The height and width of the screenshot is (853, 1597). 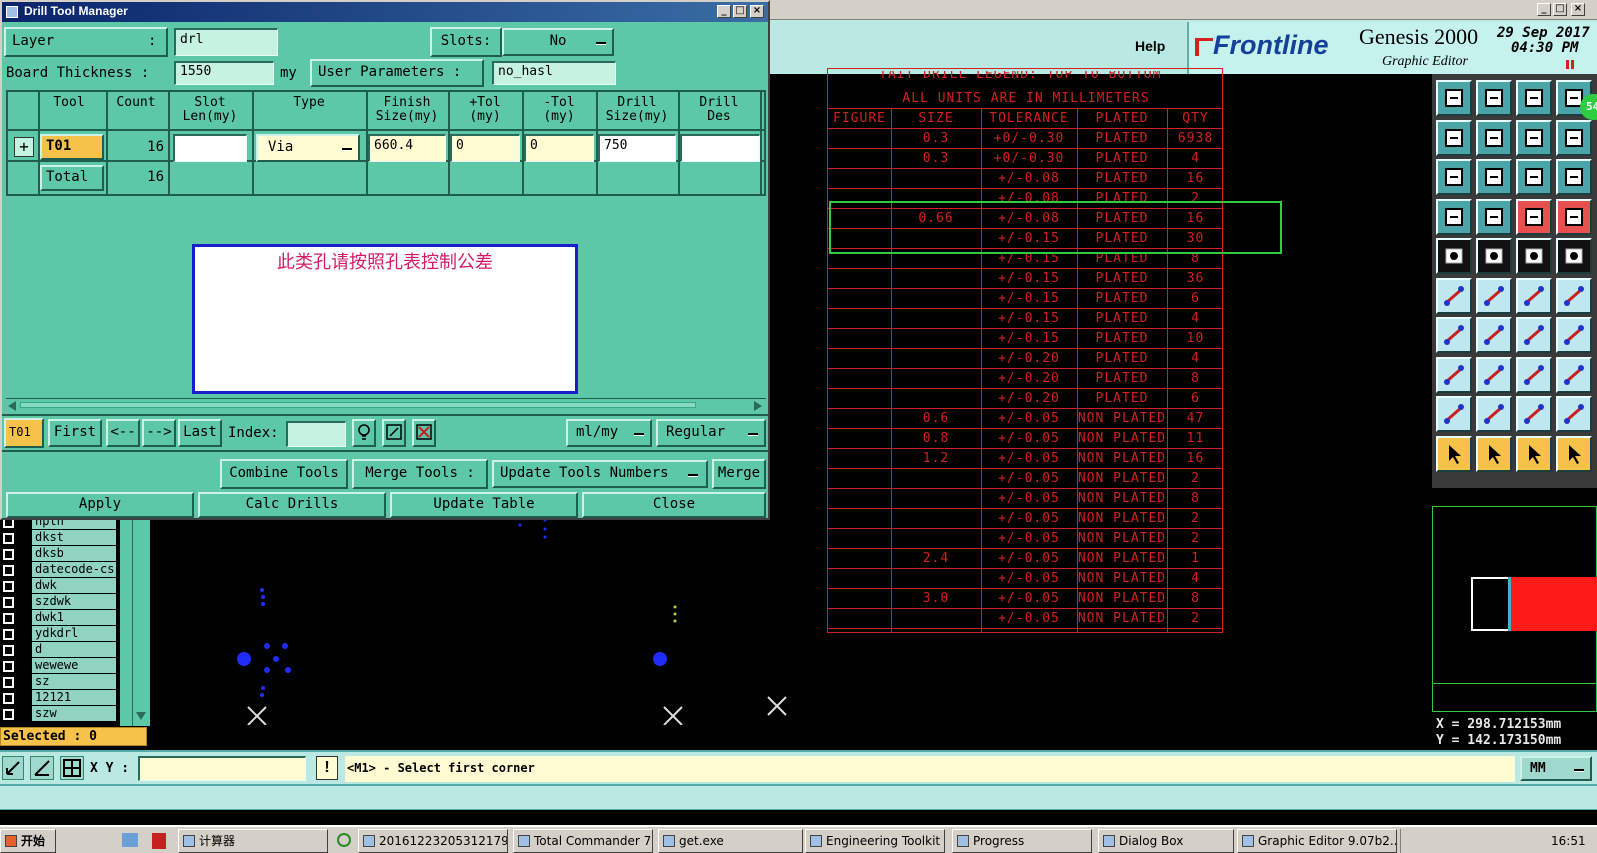 I want to click on undo-arc-icon, so click(x=1534, y=335).